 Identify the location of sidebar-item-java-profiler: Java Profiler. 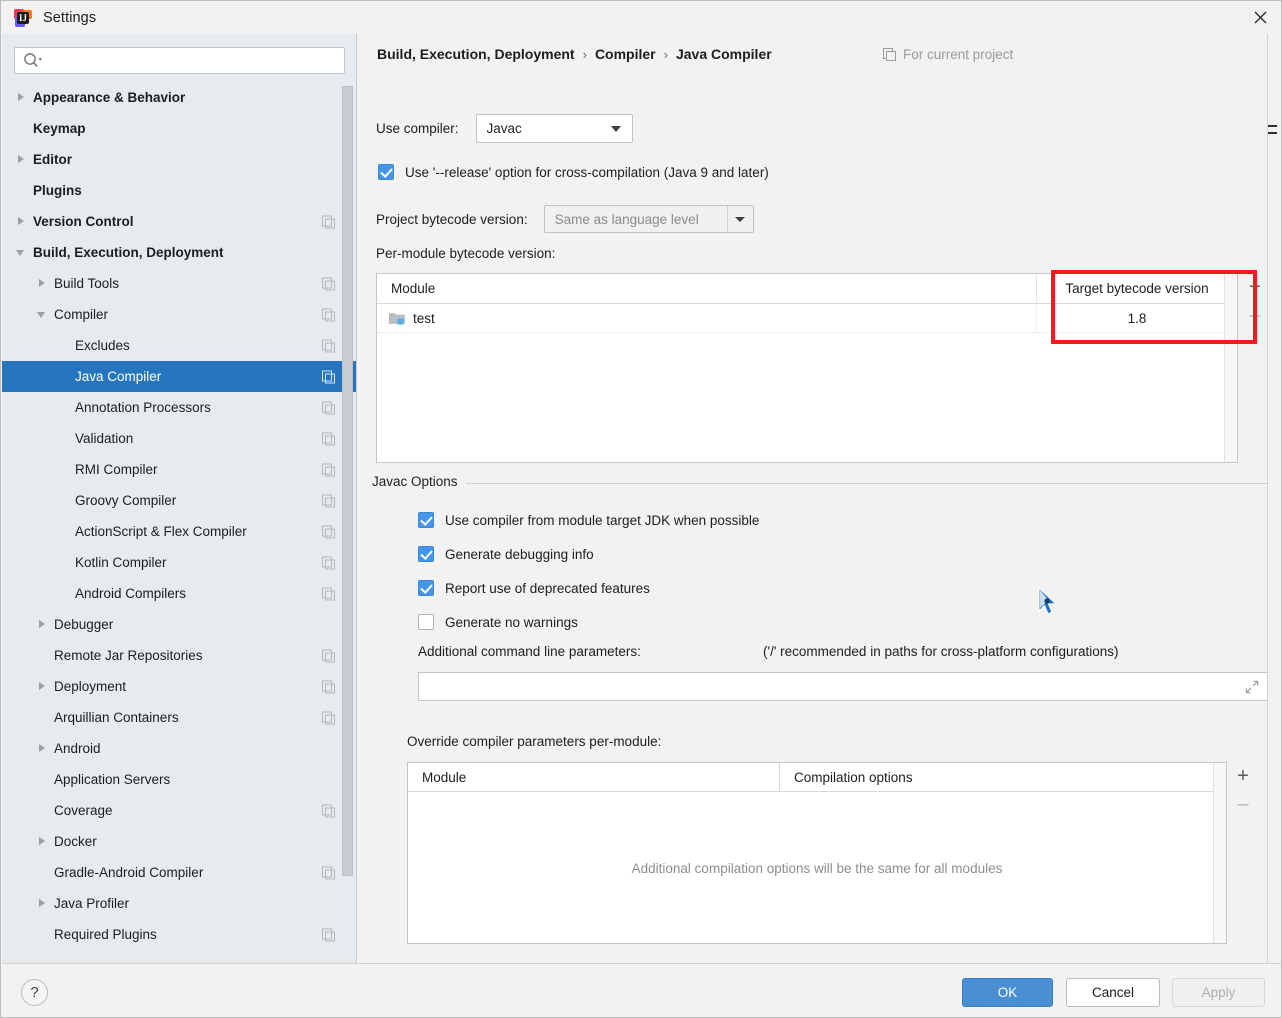
(179, 903).